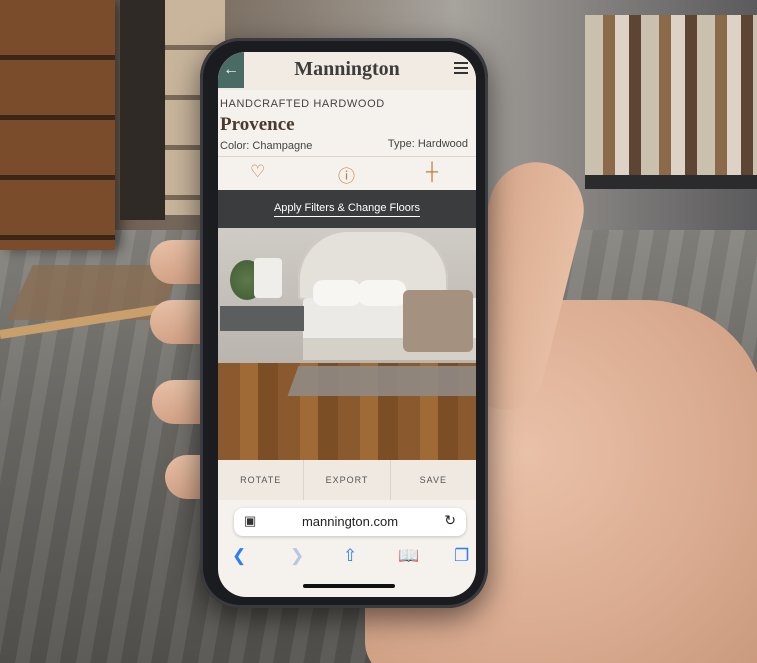 The image size is (757, 663). I want to click on info-icon: ⓘ, so click(346, 174).